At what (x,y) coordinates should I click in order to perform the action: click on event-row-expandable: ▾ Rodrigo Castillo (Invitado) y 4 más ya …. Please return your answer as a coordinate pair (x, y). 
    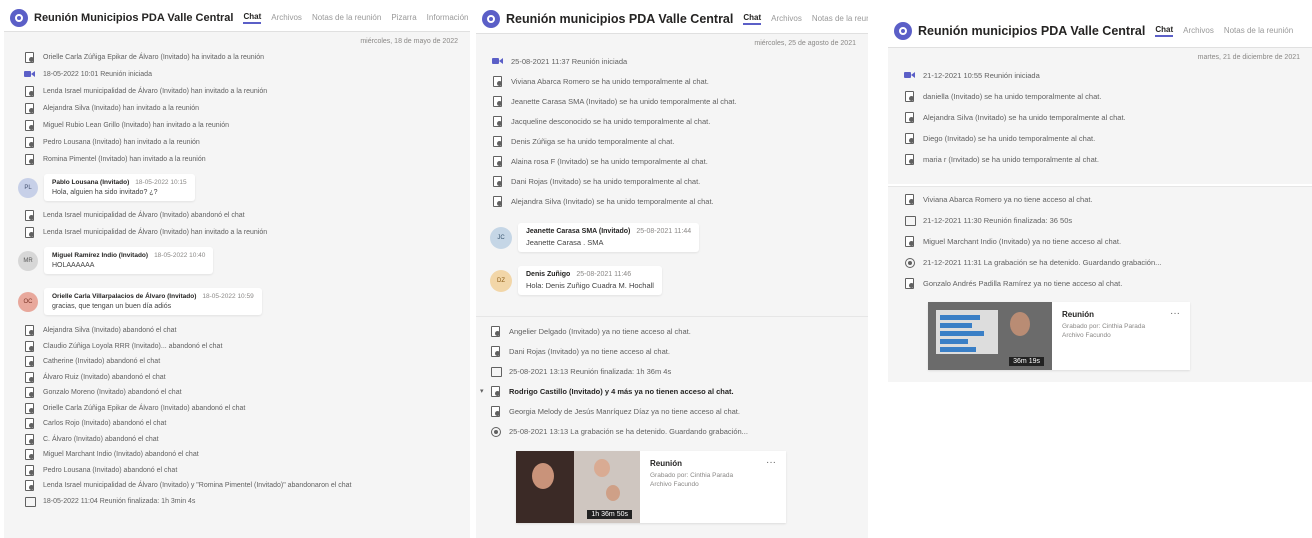
    Looking at the image, I should click on (672, 391).